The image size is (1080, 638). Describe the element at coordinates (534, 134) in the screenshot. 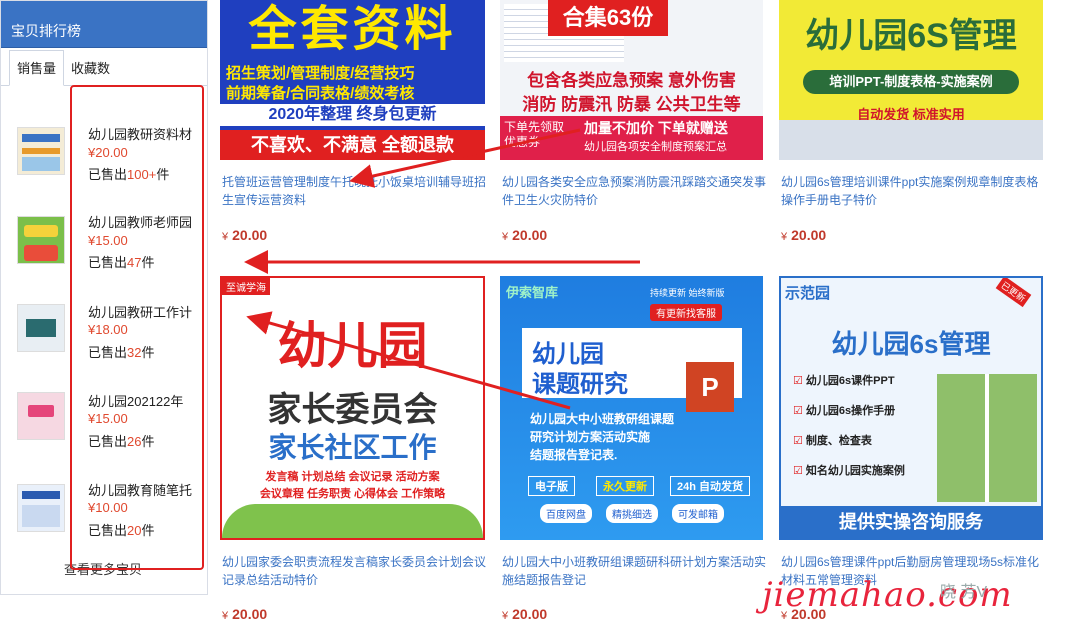

I see `product-image-text: 下单先领取 优惠券` at that location.